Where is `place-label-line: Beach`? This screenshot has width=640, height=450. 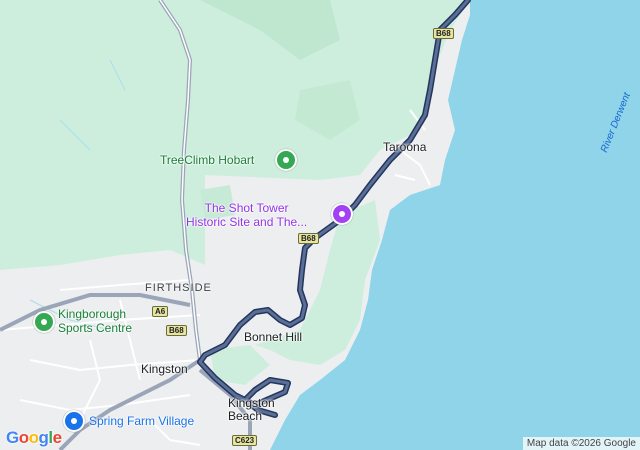 place-label-line: Beach is located at coordinates (245, 416).